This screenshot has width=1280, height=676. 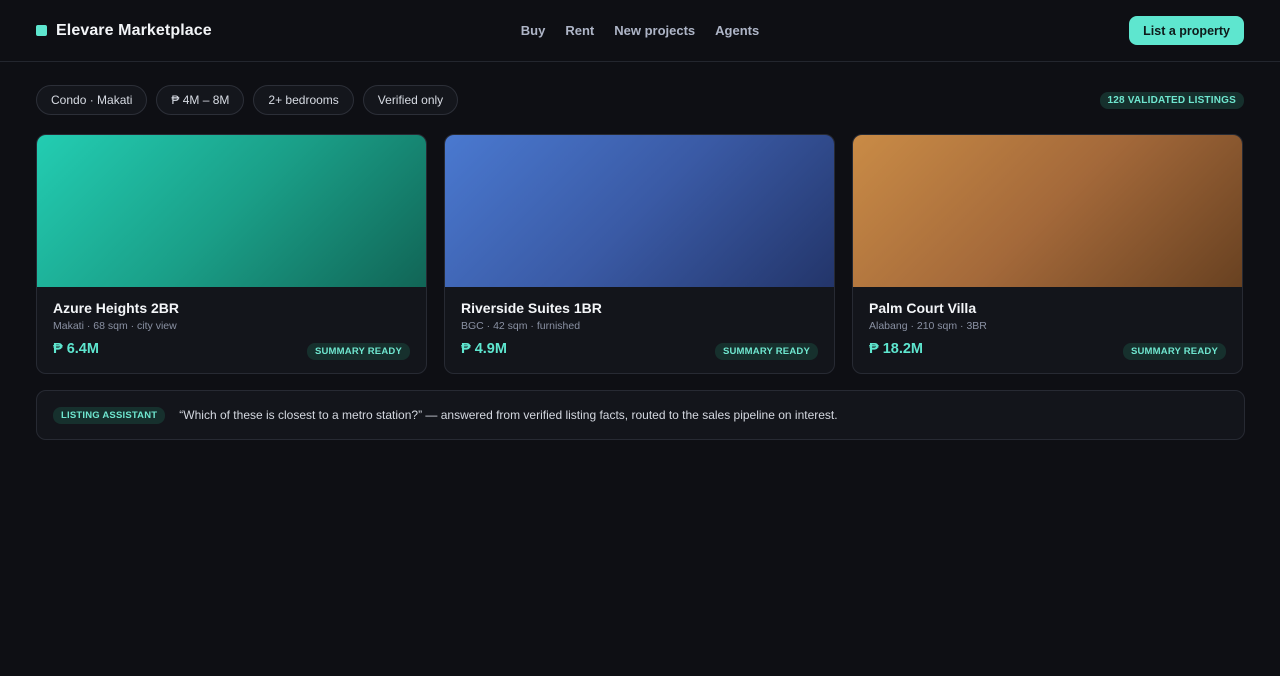 I want to click on filter-chip-location: Condo · Makati, so click(x=92, y=100).